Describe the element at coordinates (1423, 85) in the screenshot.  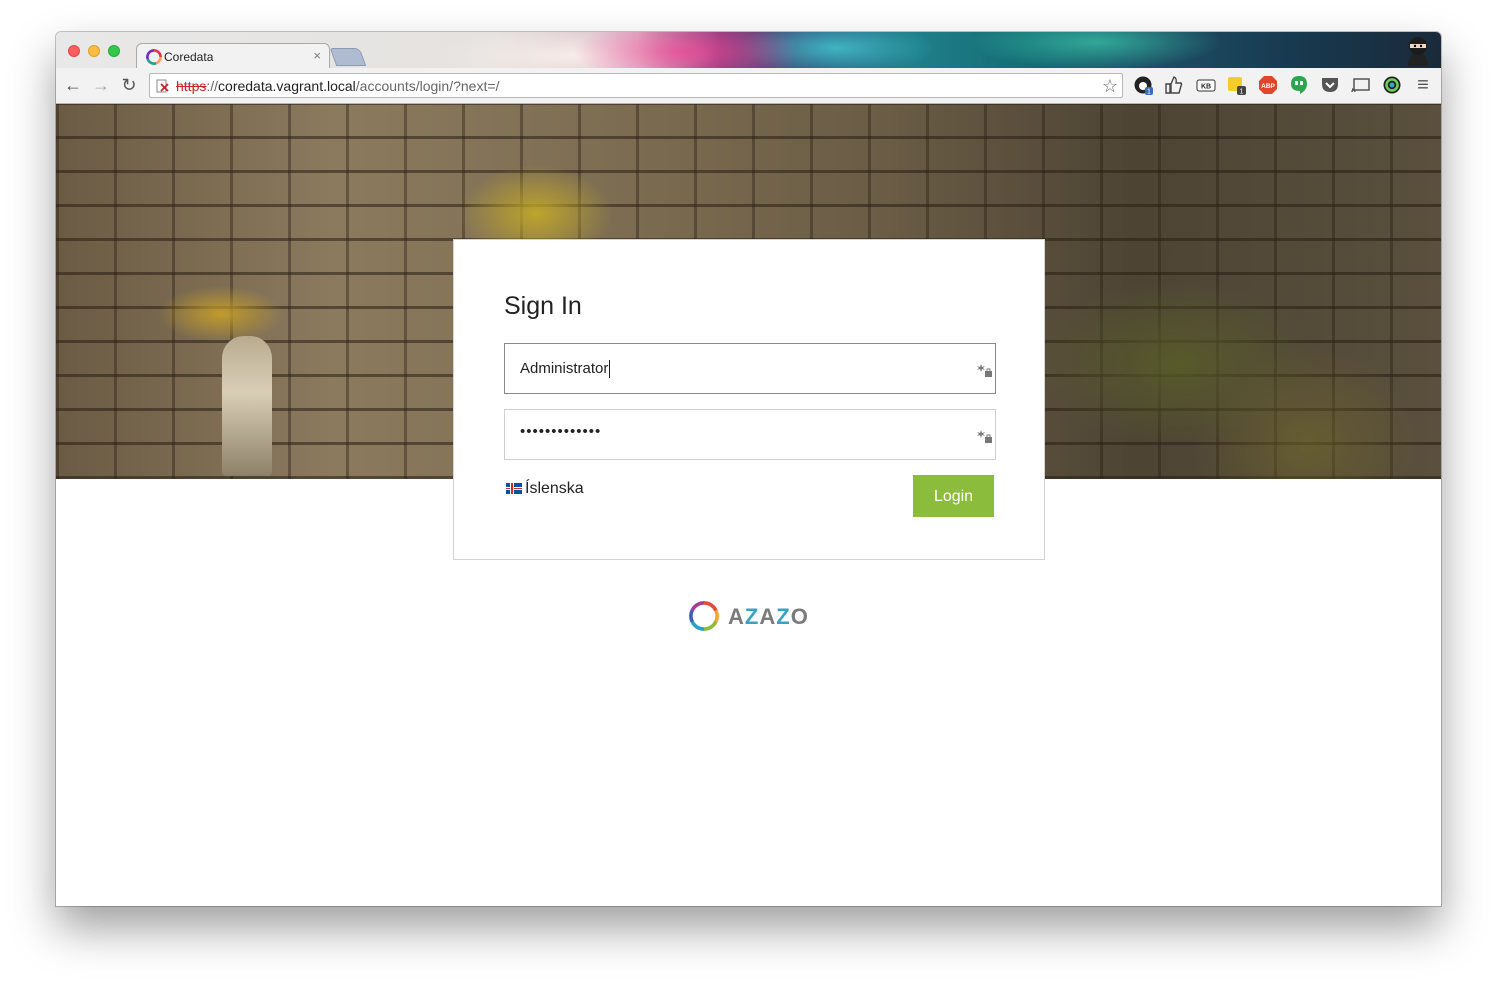
I see `menu-icon: ≡` at that location.